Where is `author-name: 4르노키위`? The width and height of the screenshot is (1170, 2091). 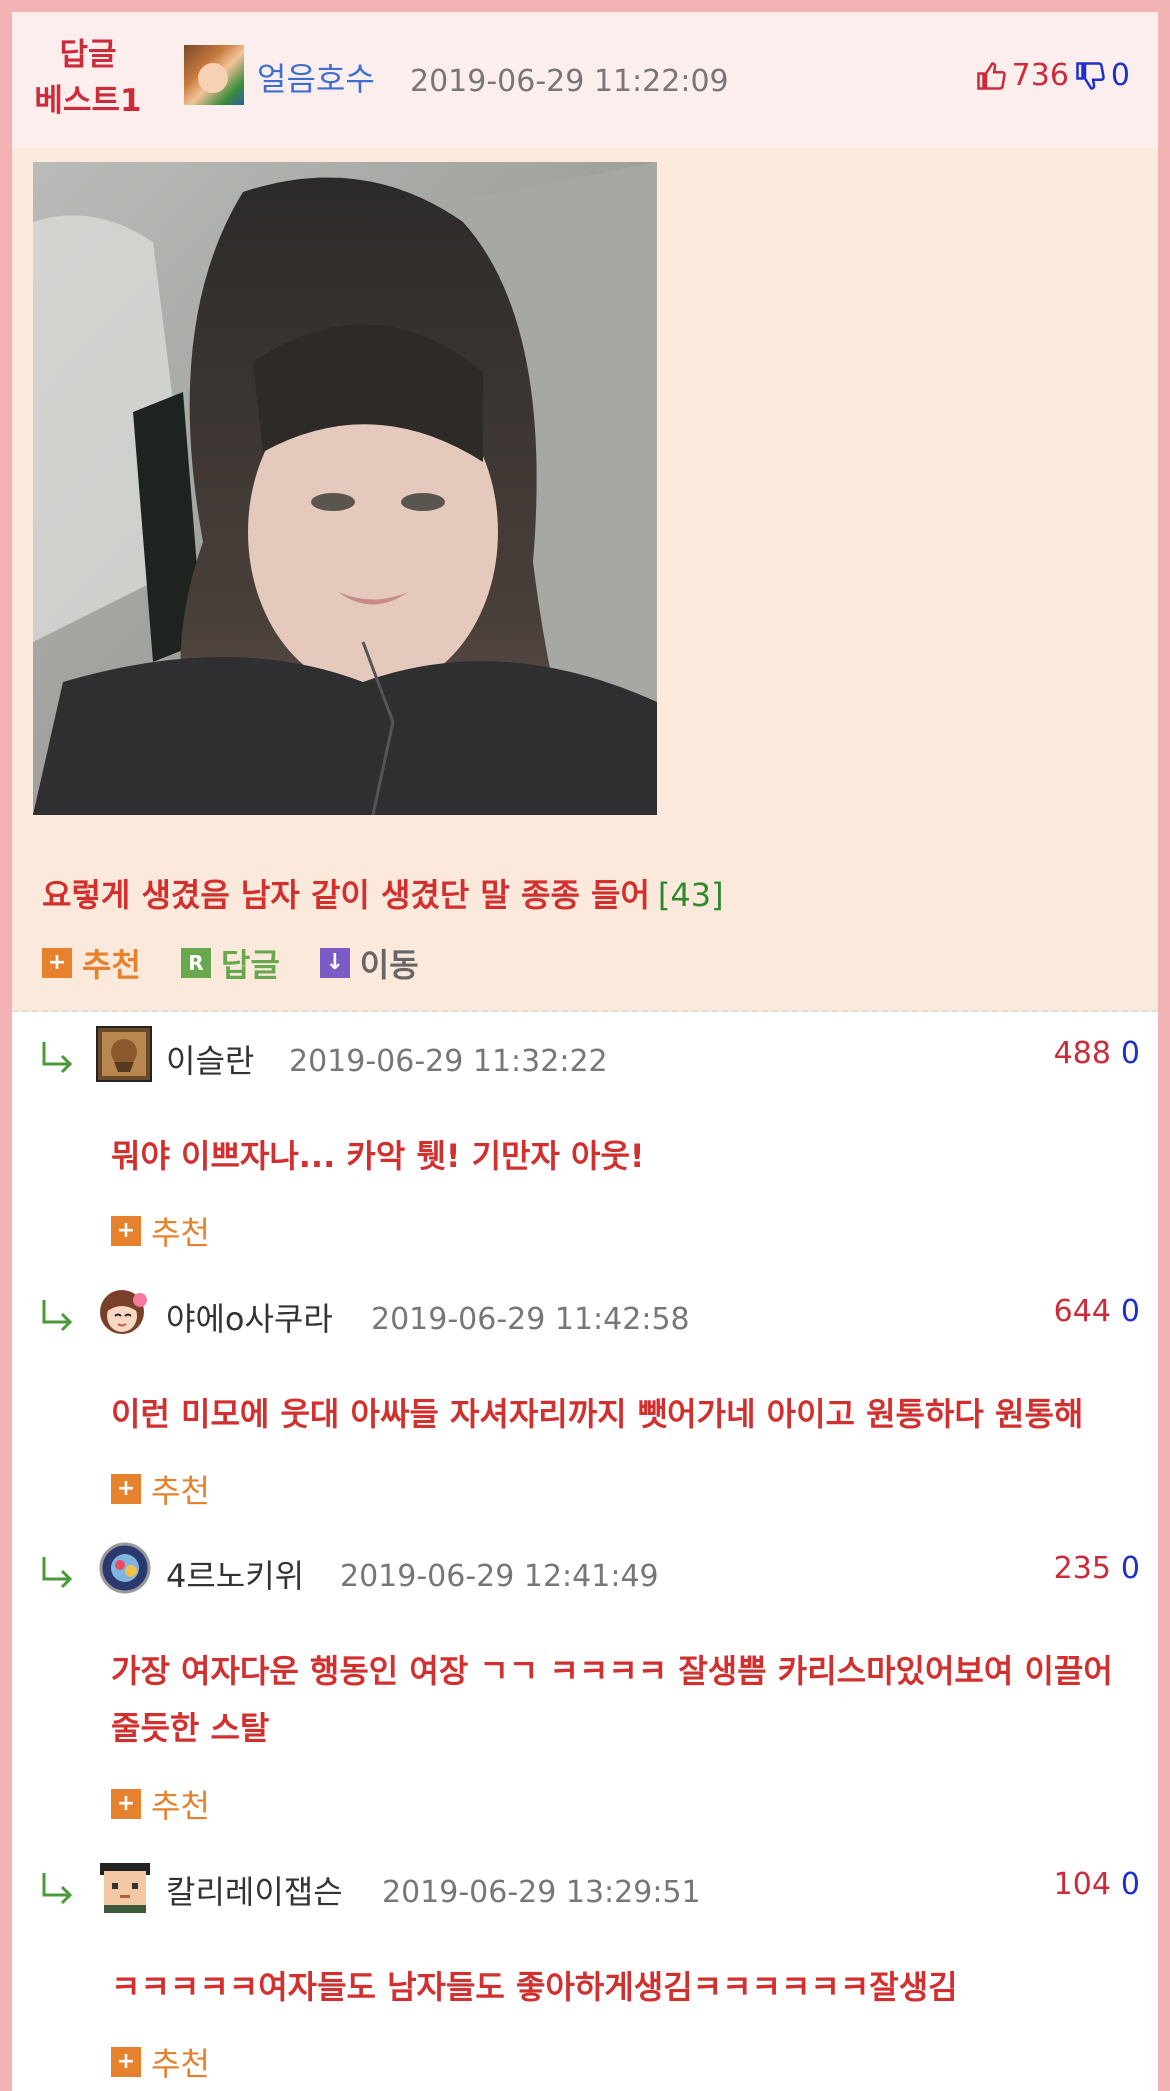 author-name: 4르노키위 is located at coordinates (235, 1574).